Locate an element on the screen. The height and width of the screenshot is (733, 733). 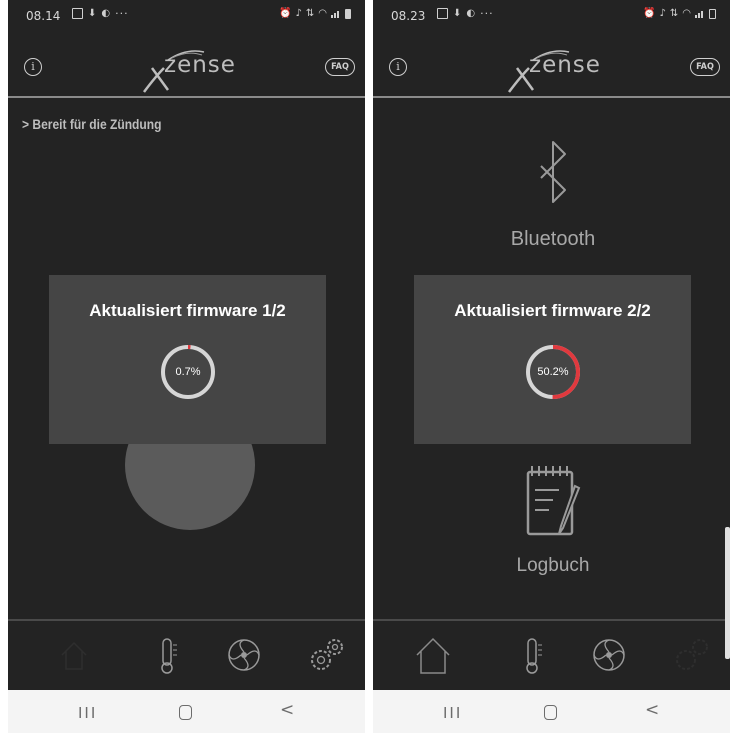
bluetooth-menu-item: Bluetooth is located at coordinates (553, 198).